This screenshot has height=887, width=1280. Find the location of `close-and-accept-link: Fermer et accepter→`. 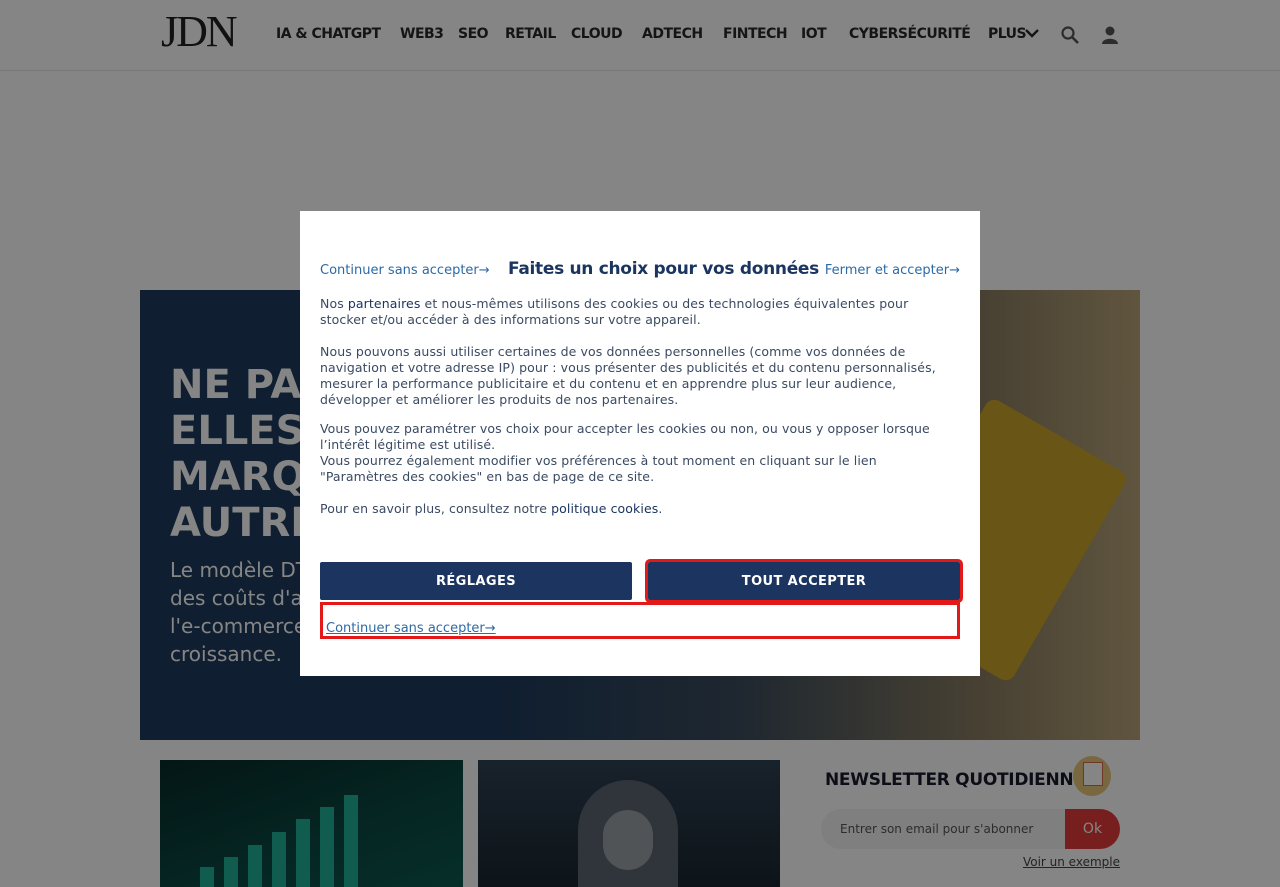

close-and-accept-link: Fermer et accepter→ is located at coordinates (892, 270).